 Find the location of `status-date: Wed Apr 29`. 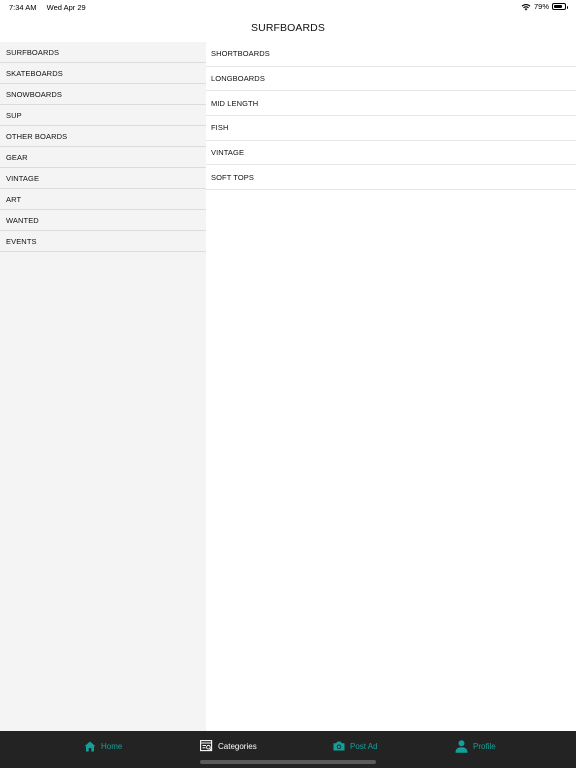

status-date: Wed Apr 29 is located at coordinates (66, 7).